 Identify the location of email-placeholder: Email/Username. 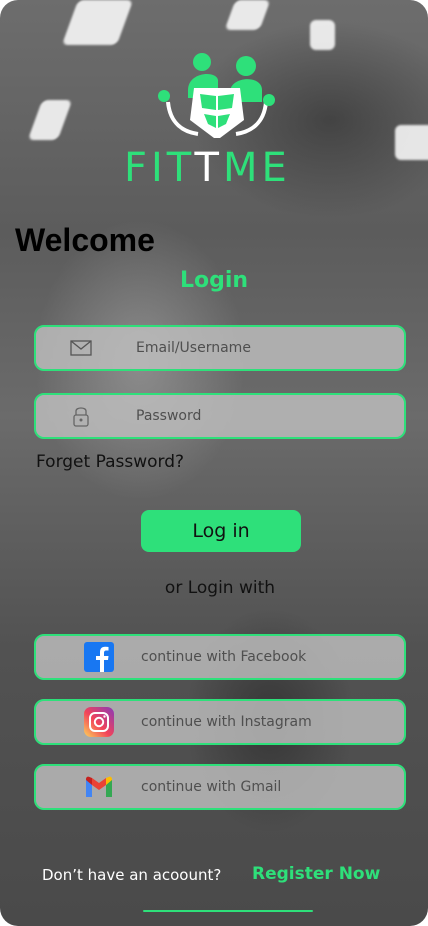
(193, 348).